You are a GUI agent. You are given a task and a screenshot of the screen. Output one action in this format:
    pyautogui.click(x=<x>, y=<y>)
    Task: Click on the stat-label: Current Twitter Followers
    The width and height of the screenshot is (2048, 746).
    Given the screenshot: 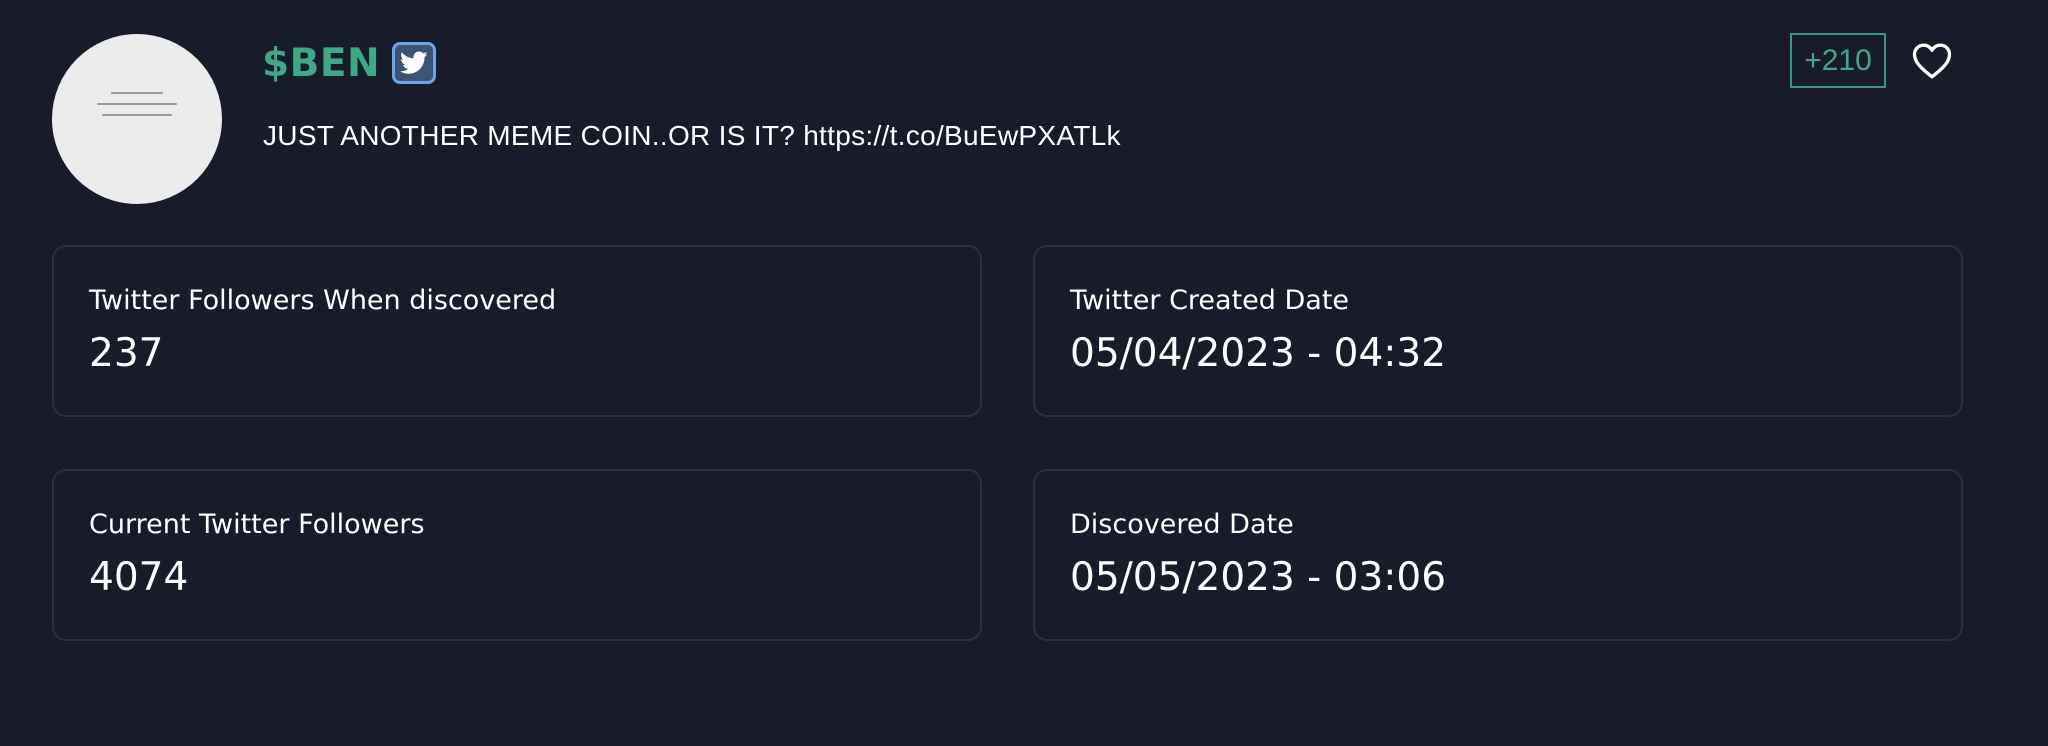 What is the action you would take?
    pyautogui.click(x=257, y=524)
    